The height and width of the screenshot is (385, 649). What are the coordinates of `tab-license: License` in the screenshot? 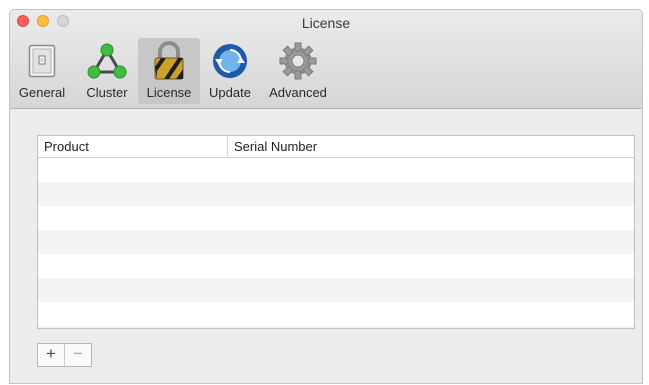 It's located at (169, 71).